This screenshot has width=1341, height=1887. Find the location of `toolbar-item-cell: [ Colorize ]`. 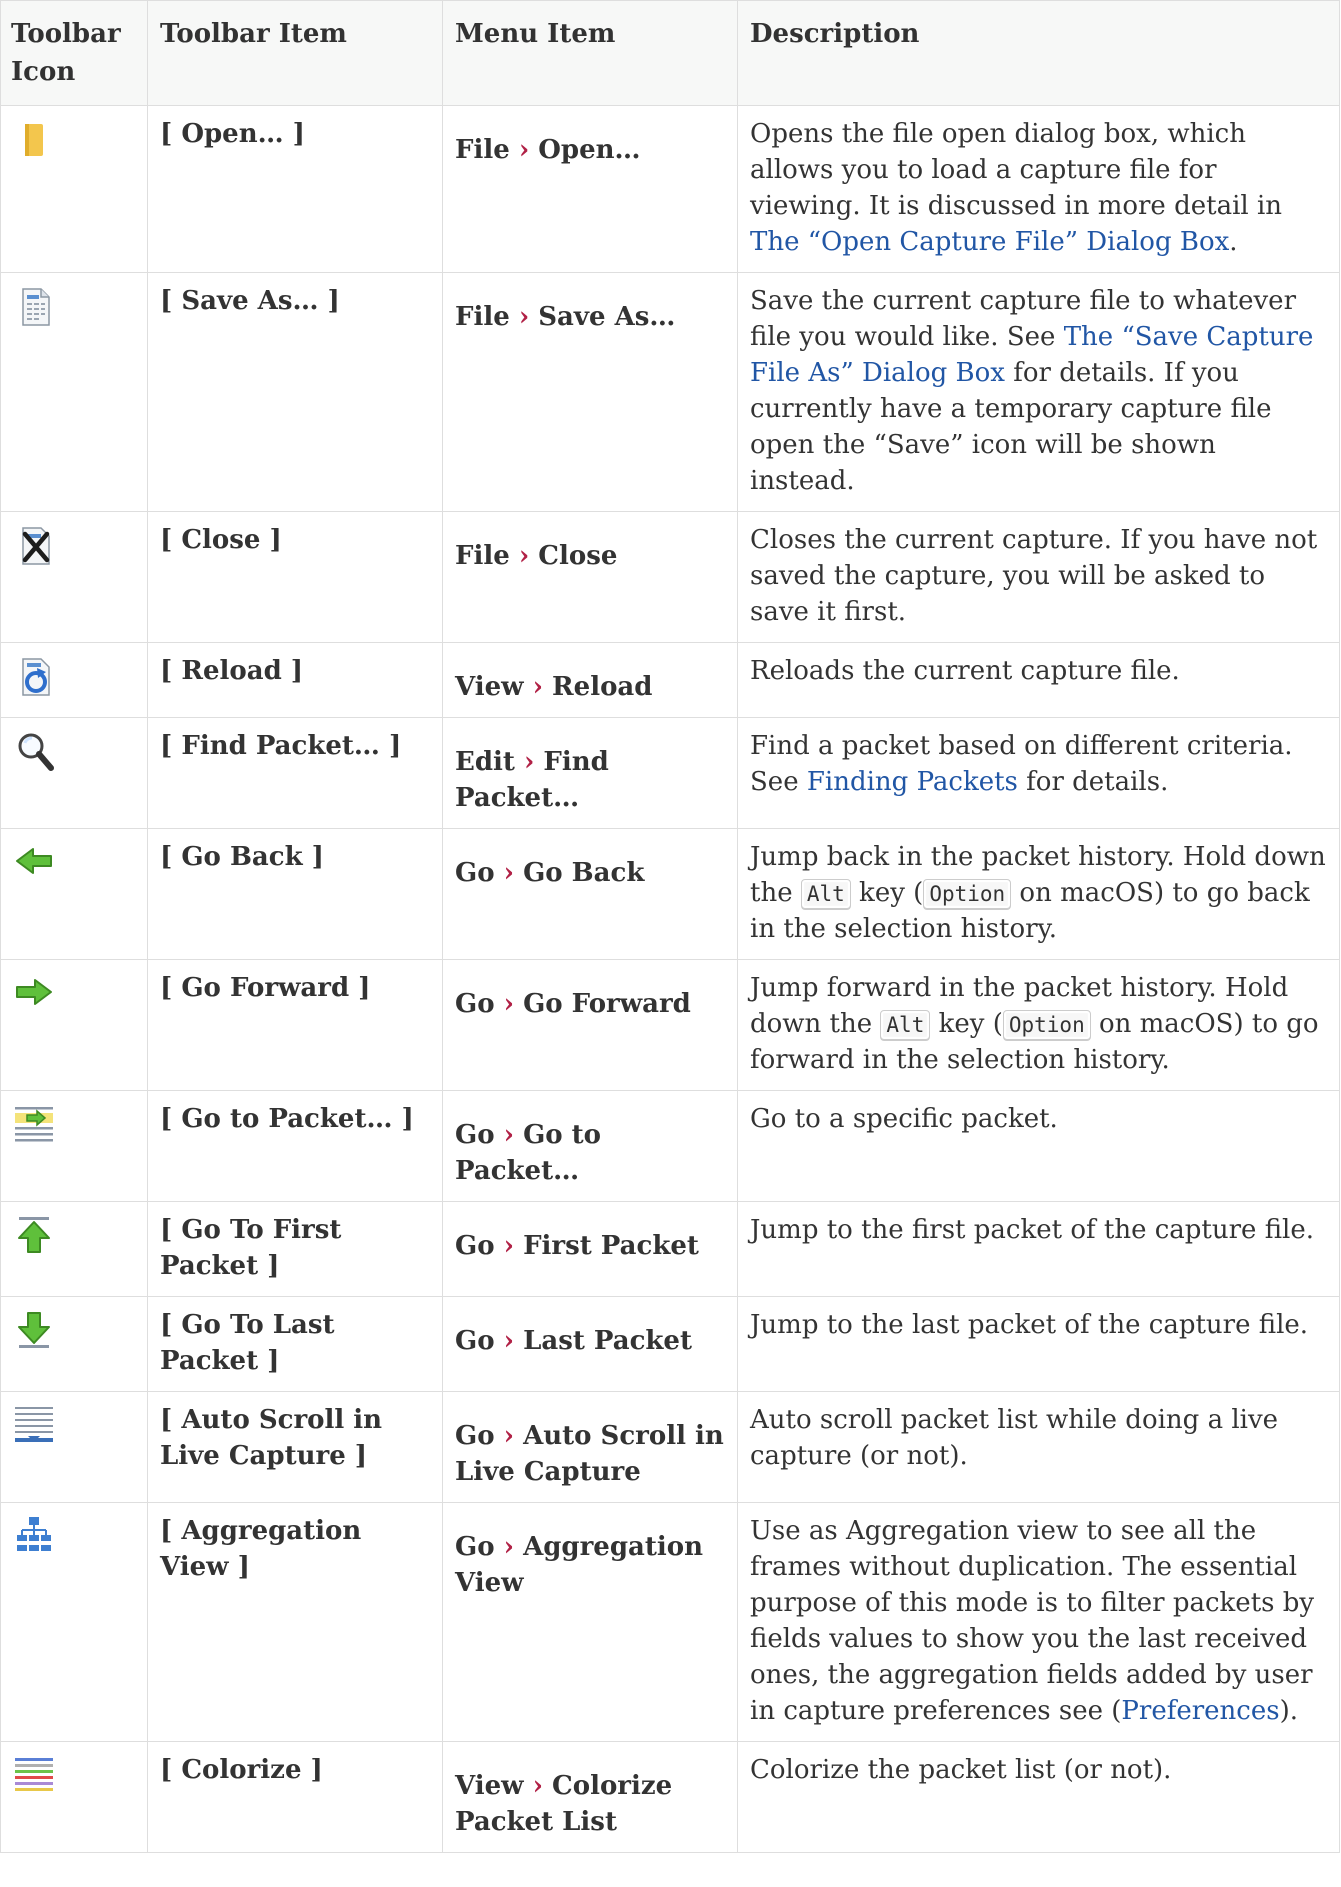

toolbar-item-cell: [ Colorize ] is located at coordinates (295, 1797).